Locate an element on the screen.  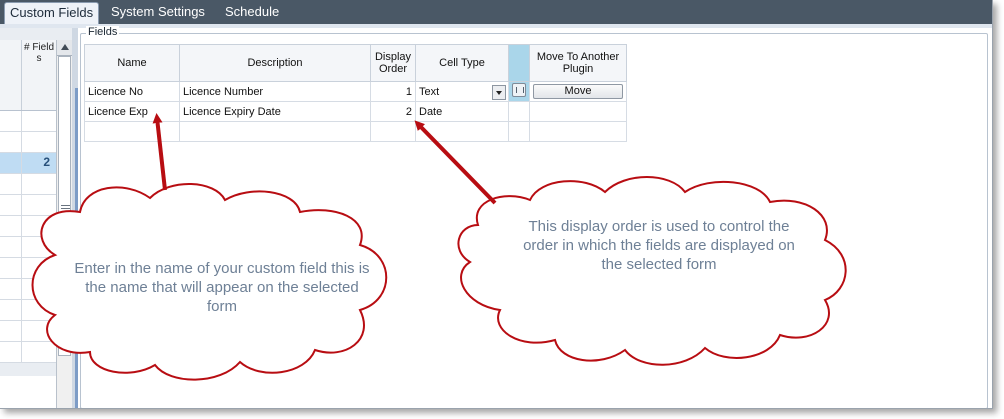
field-row-new is located at coordinates (355, 131).